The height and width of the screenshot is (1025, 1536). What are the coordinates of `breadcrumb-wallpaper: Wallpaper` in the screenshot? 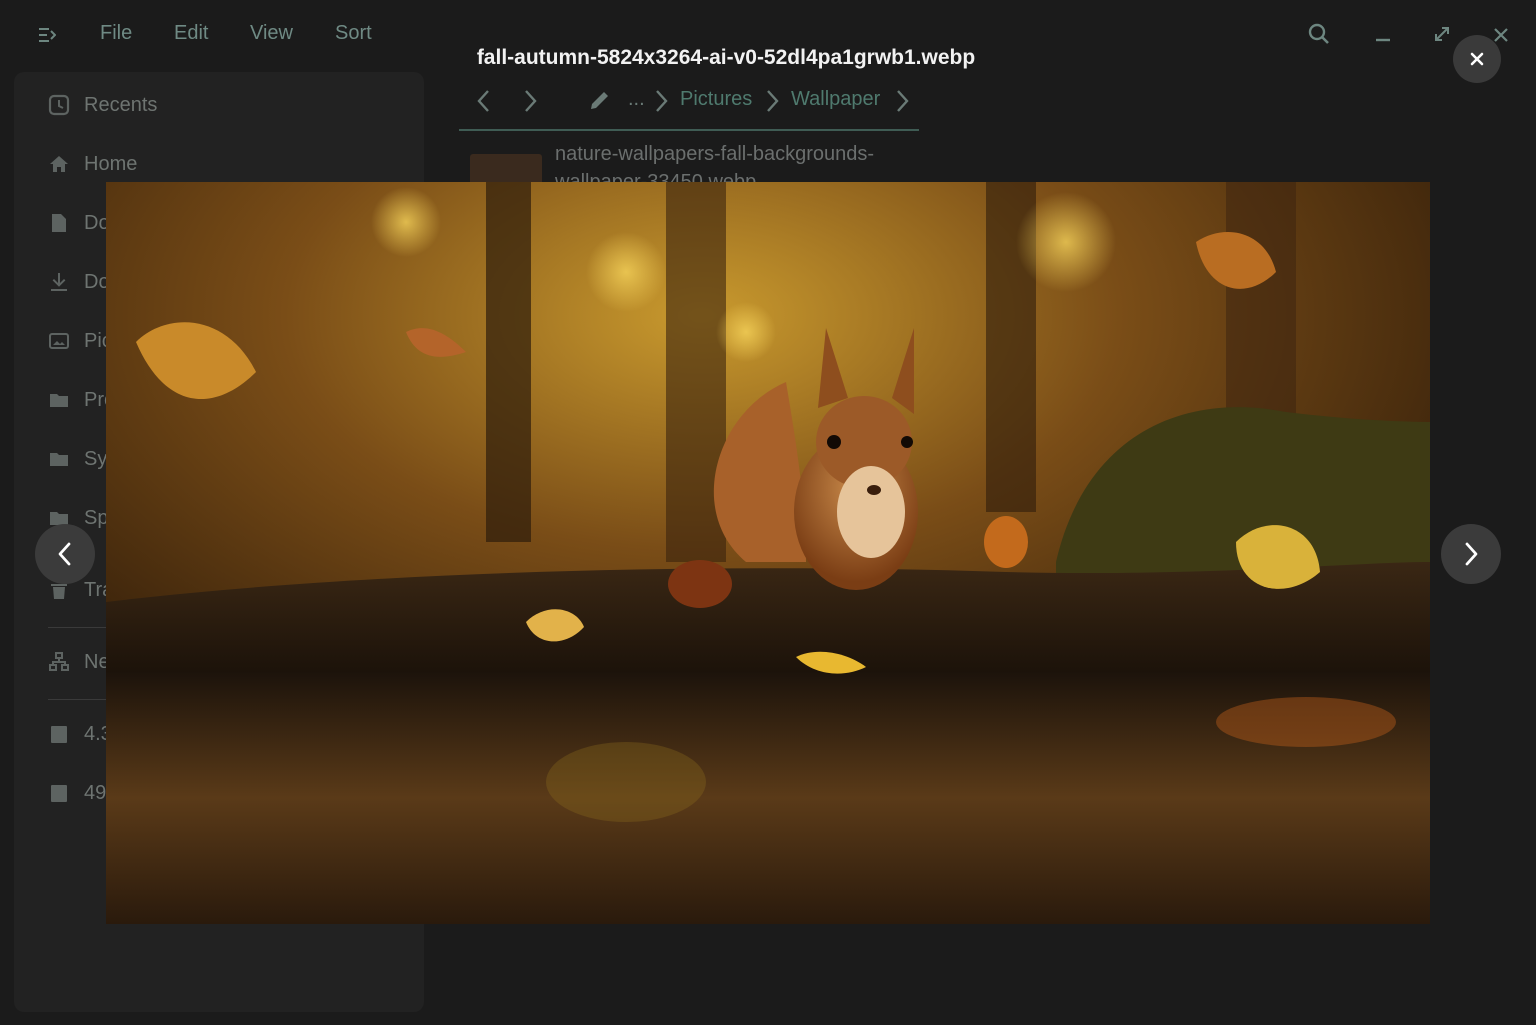 It's located at (835, 99).